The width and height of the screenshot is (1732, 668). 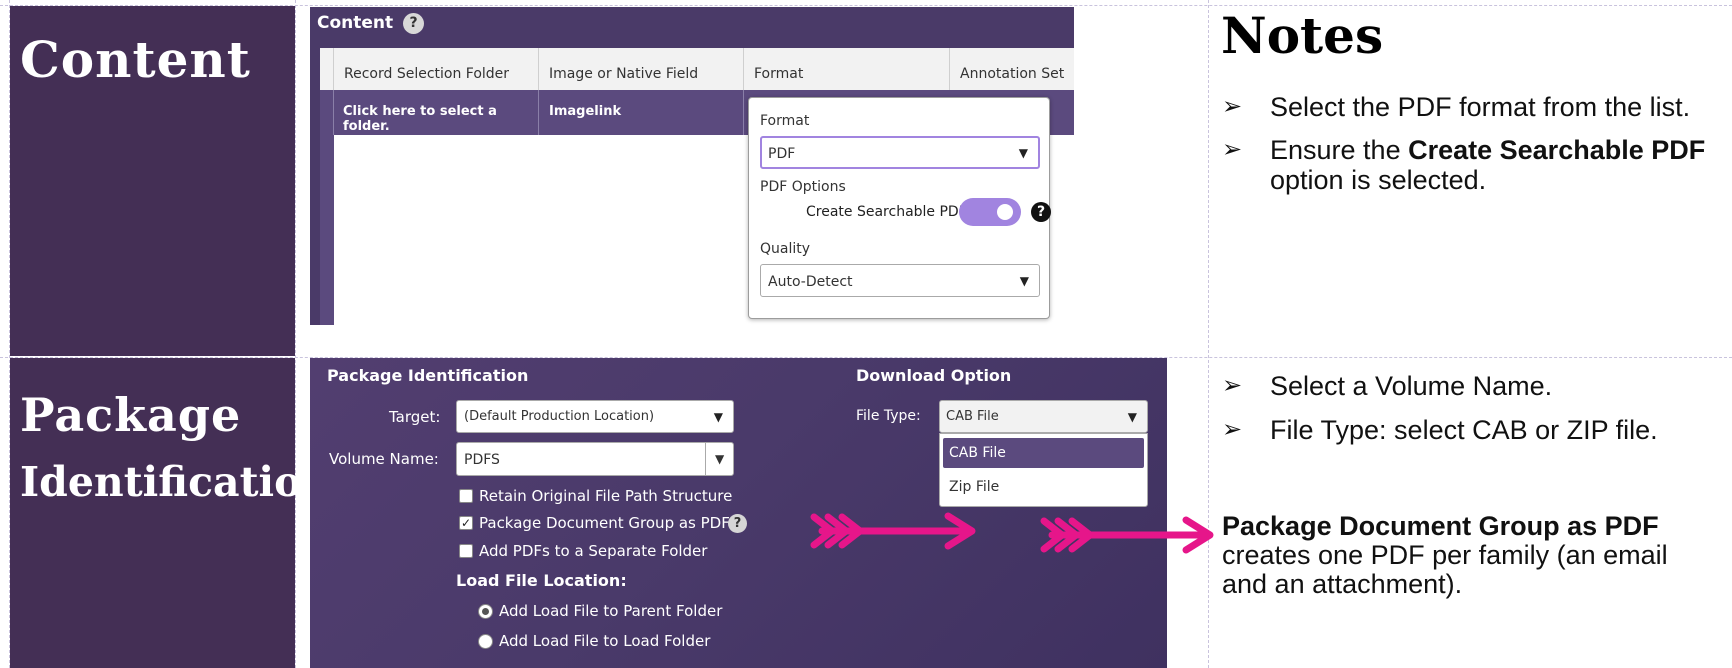 What do you see at coordinates (176, 482) in the screenshot?
I see `package-title-line2: Identification` at bounding box center [176, 482].